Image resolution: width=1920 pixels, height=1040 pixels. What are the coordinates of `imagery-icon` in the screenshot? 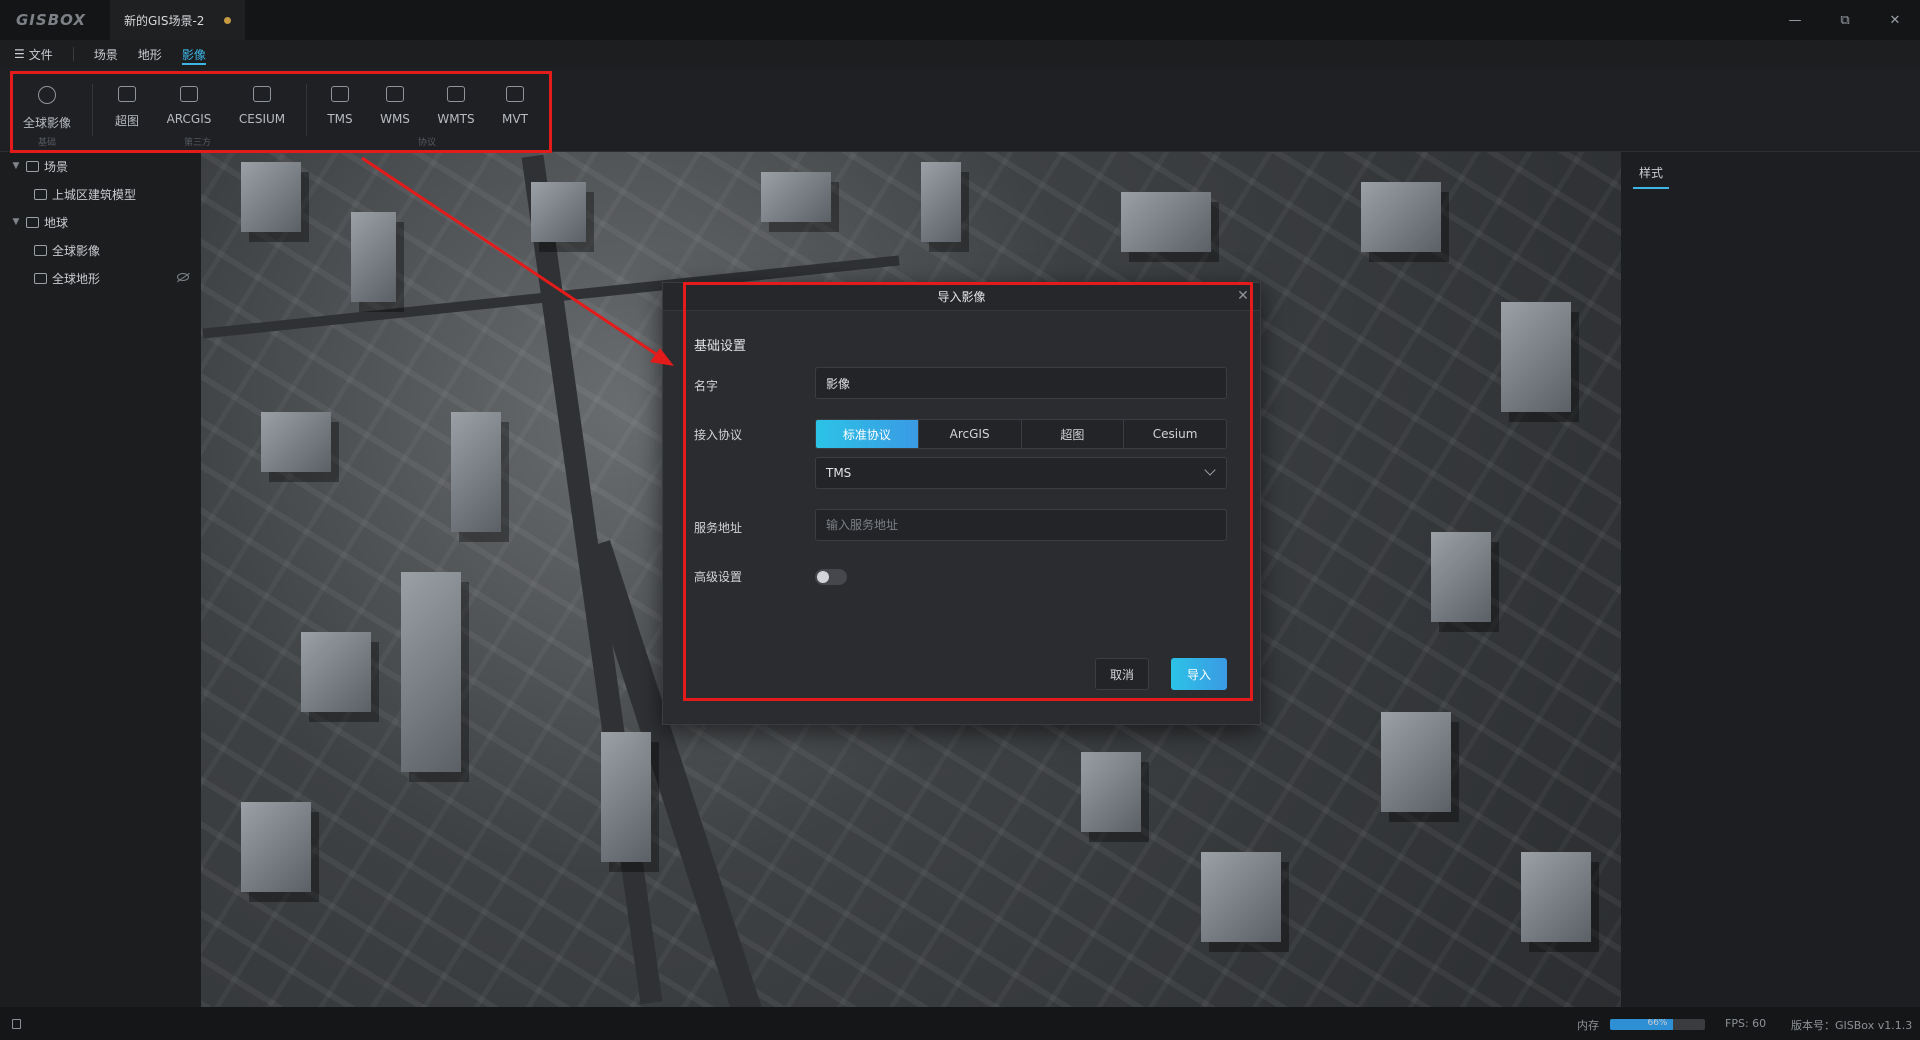 It's located at (40, 250).